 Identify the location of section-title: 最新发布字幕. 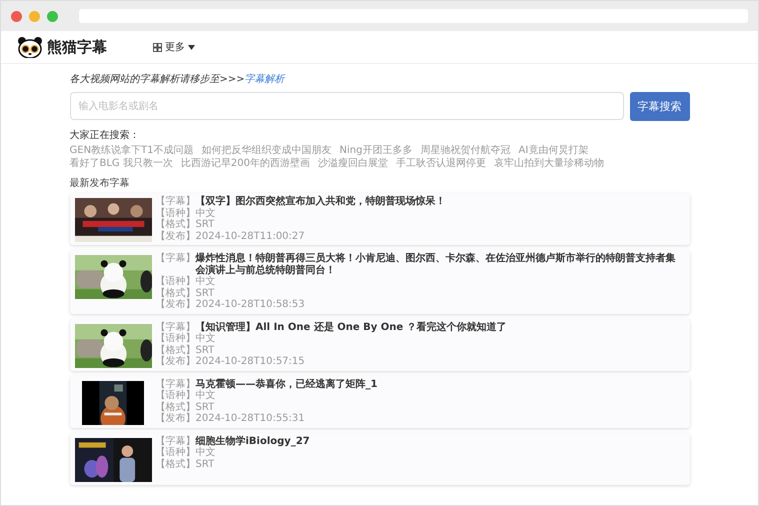
(100, 183).